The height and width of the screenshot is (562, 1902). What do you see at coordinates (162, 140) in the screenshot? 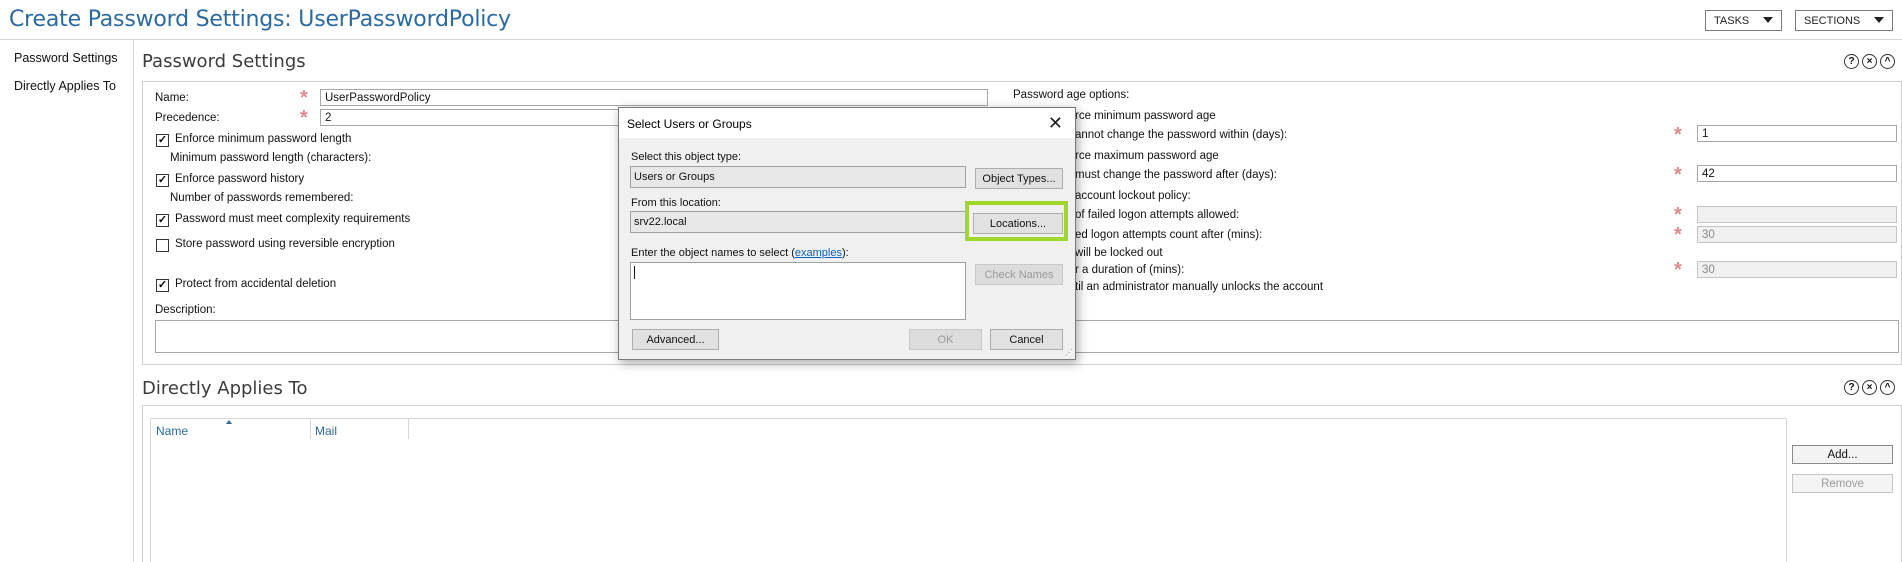
I see `enforce-min-length-checkbox: ✓` at bounding box center [162, 140].